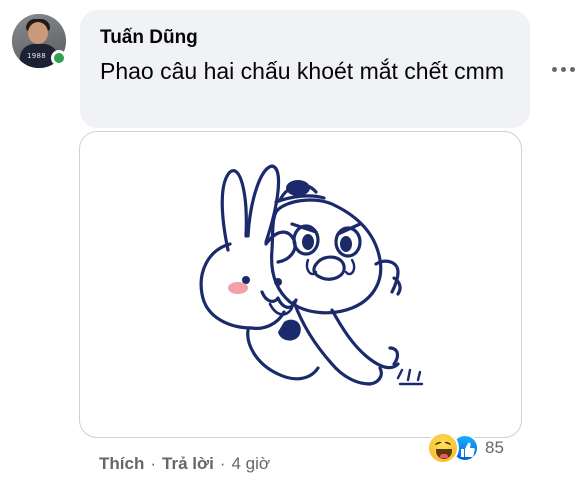 Image resolution: width=587 pixels, height=480 pixels. I want to click on like-comment-link: Thích, so click(121, 464).